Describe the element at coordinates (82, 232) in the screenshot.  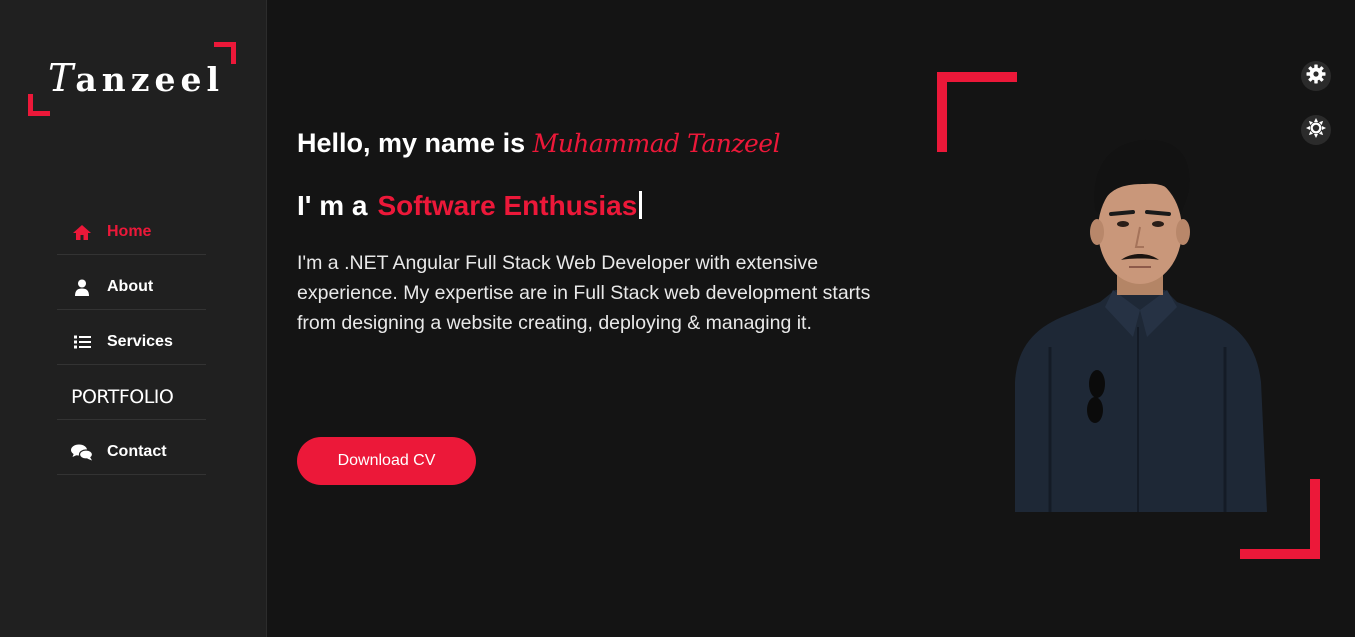
I see `home-icon` at that location.